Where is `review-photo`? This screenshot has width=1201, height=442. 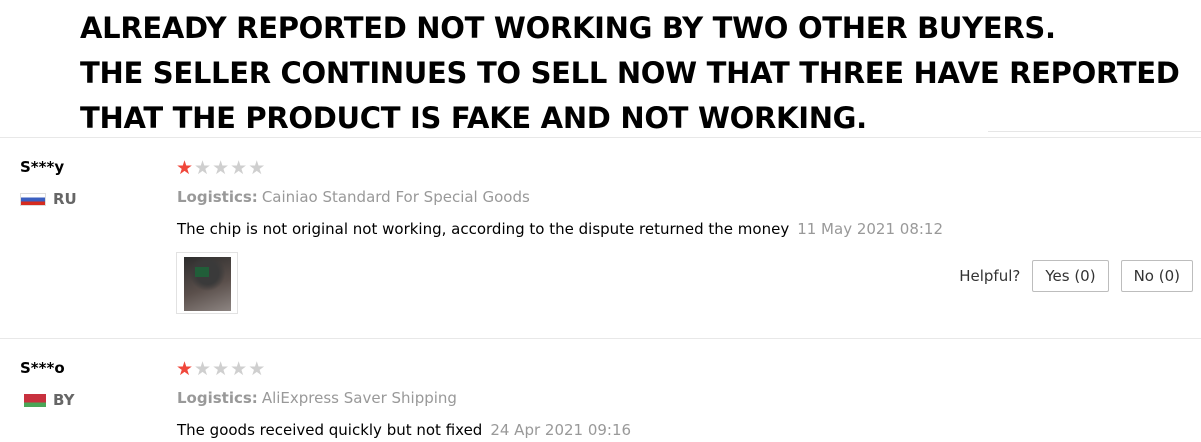
review-photo is located at coordinates (207, 284).